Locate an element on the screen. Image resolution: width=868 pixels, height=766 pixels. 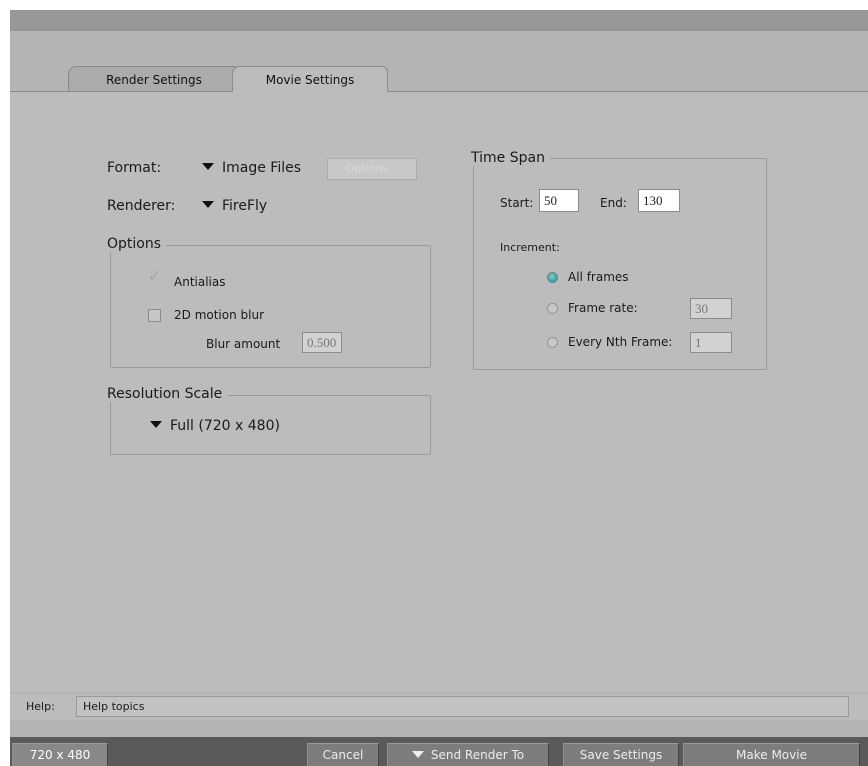
tab-movie-settings: Movie Settings is located at coordinates (310, 79).